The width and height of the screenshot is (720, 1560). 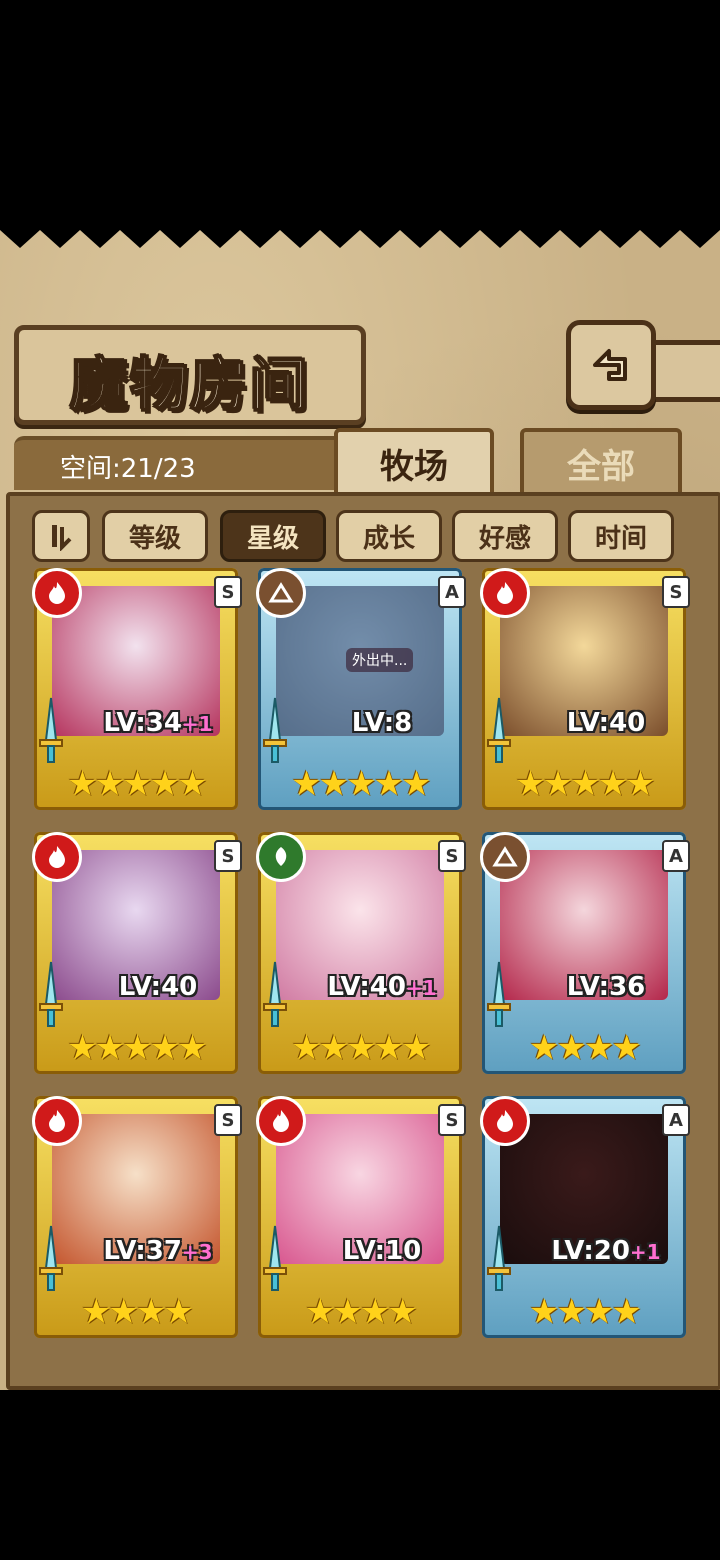 I want to click on level-label: LV:37+3, so click(x=158, y=1251).